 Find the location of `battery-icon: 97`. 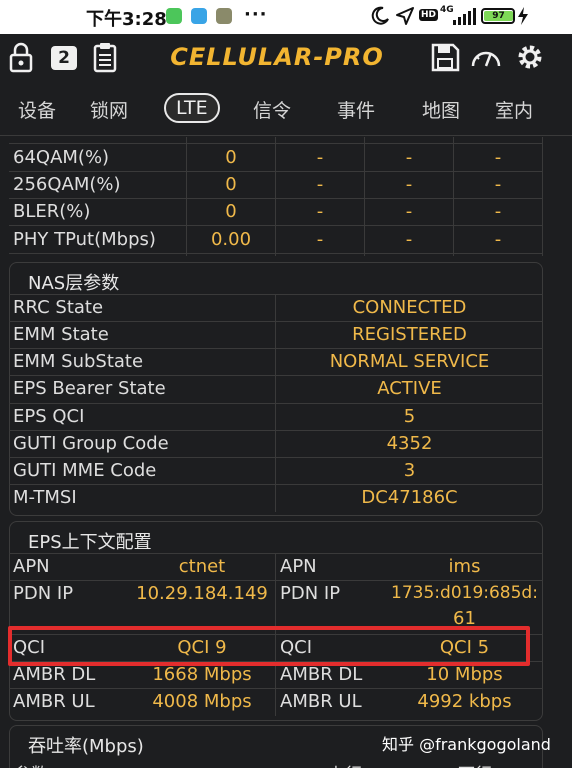

battery-icon: 97 is located at coordinates (498, 16).